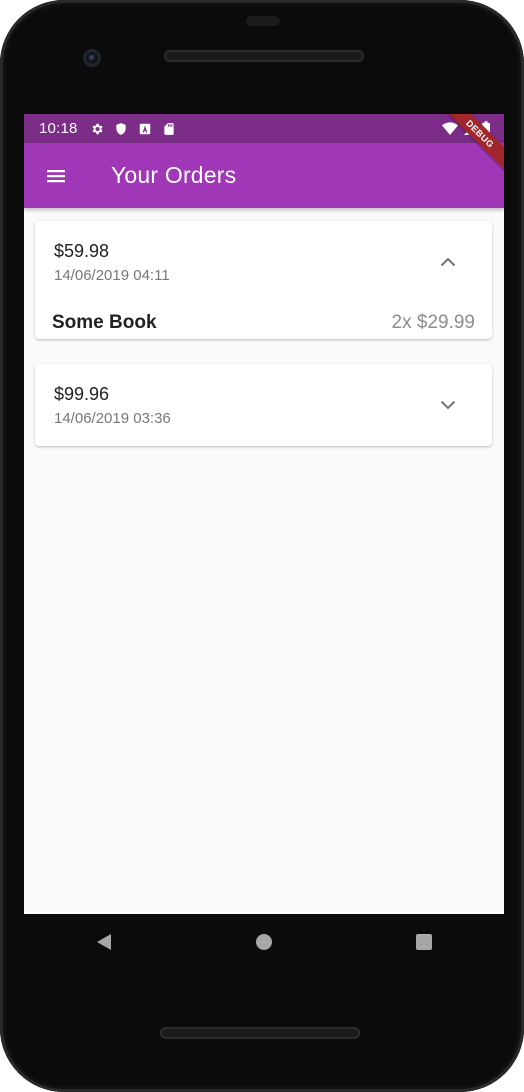  What do you see at coordinates (168, 128) in the screenshot?
I see `sd-card-icon` at bounding box center [168, 128].